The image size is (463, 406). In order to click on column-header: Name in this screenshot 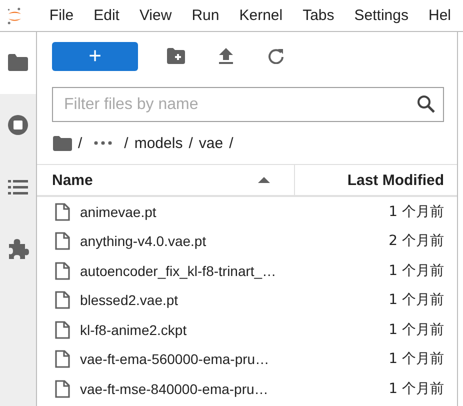, I will do `click(166, 180)`.